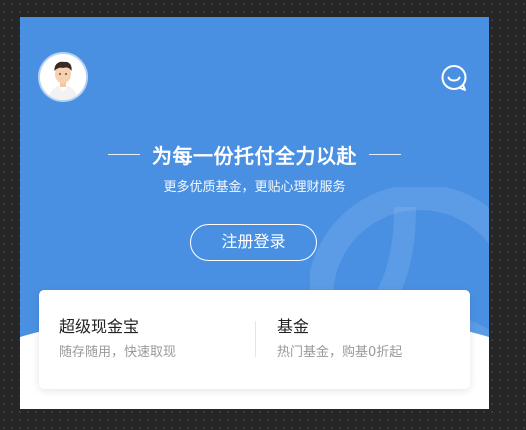  I want to click on avatar, so click(63, 77).